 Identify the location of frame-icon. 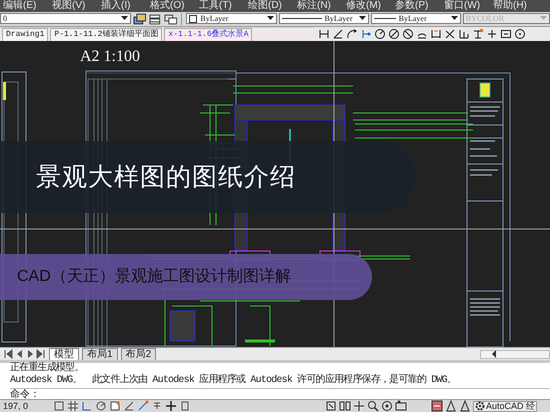
(506, 34).